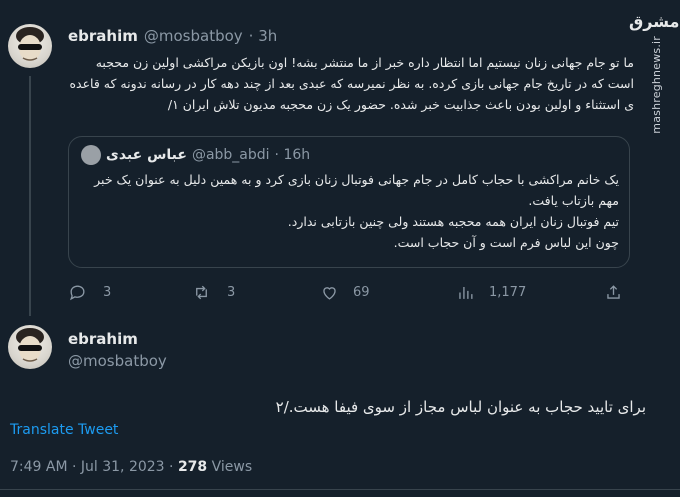 Image resolution: width=680 pixels, height=497 pixels. What do you see at coordinates (230, 155) in the screenshot?
I see `quote-author-handle: @abb_abdi` at bounding box center [230, 155].